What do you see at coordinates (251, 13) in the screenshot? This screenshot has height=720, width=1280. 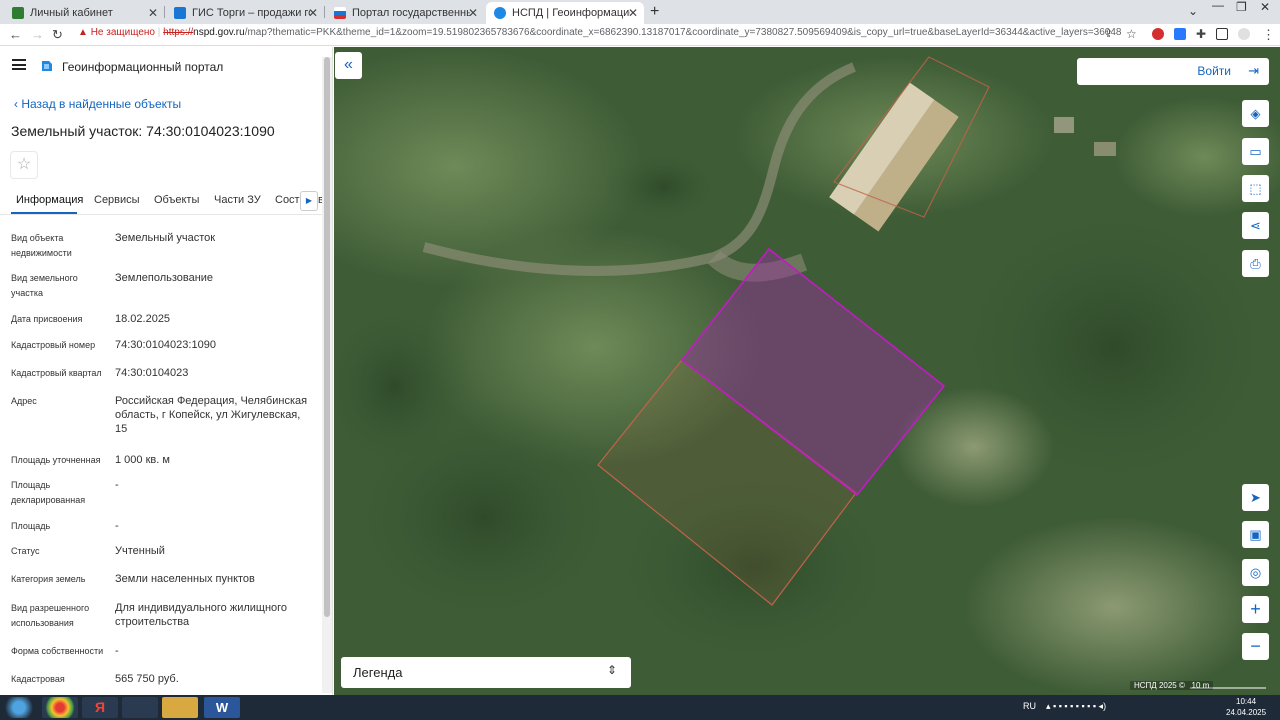 I see `tab-title: ГИС Торги – продажи государст` at bounding box center [251, 13].